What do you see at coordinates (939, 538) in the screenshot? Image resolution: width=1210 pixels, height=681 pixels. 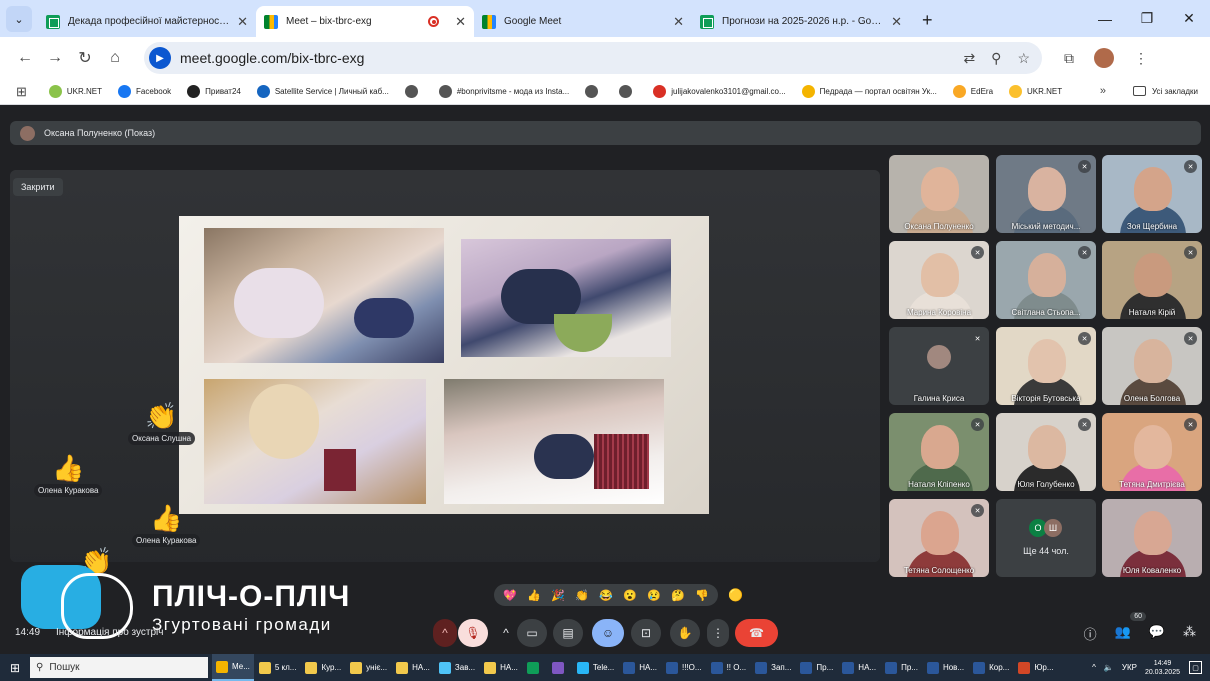 I see `participant-tile: ✕ Тетяна Солощенко` at bounding box center [939, 538].